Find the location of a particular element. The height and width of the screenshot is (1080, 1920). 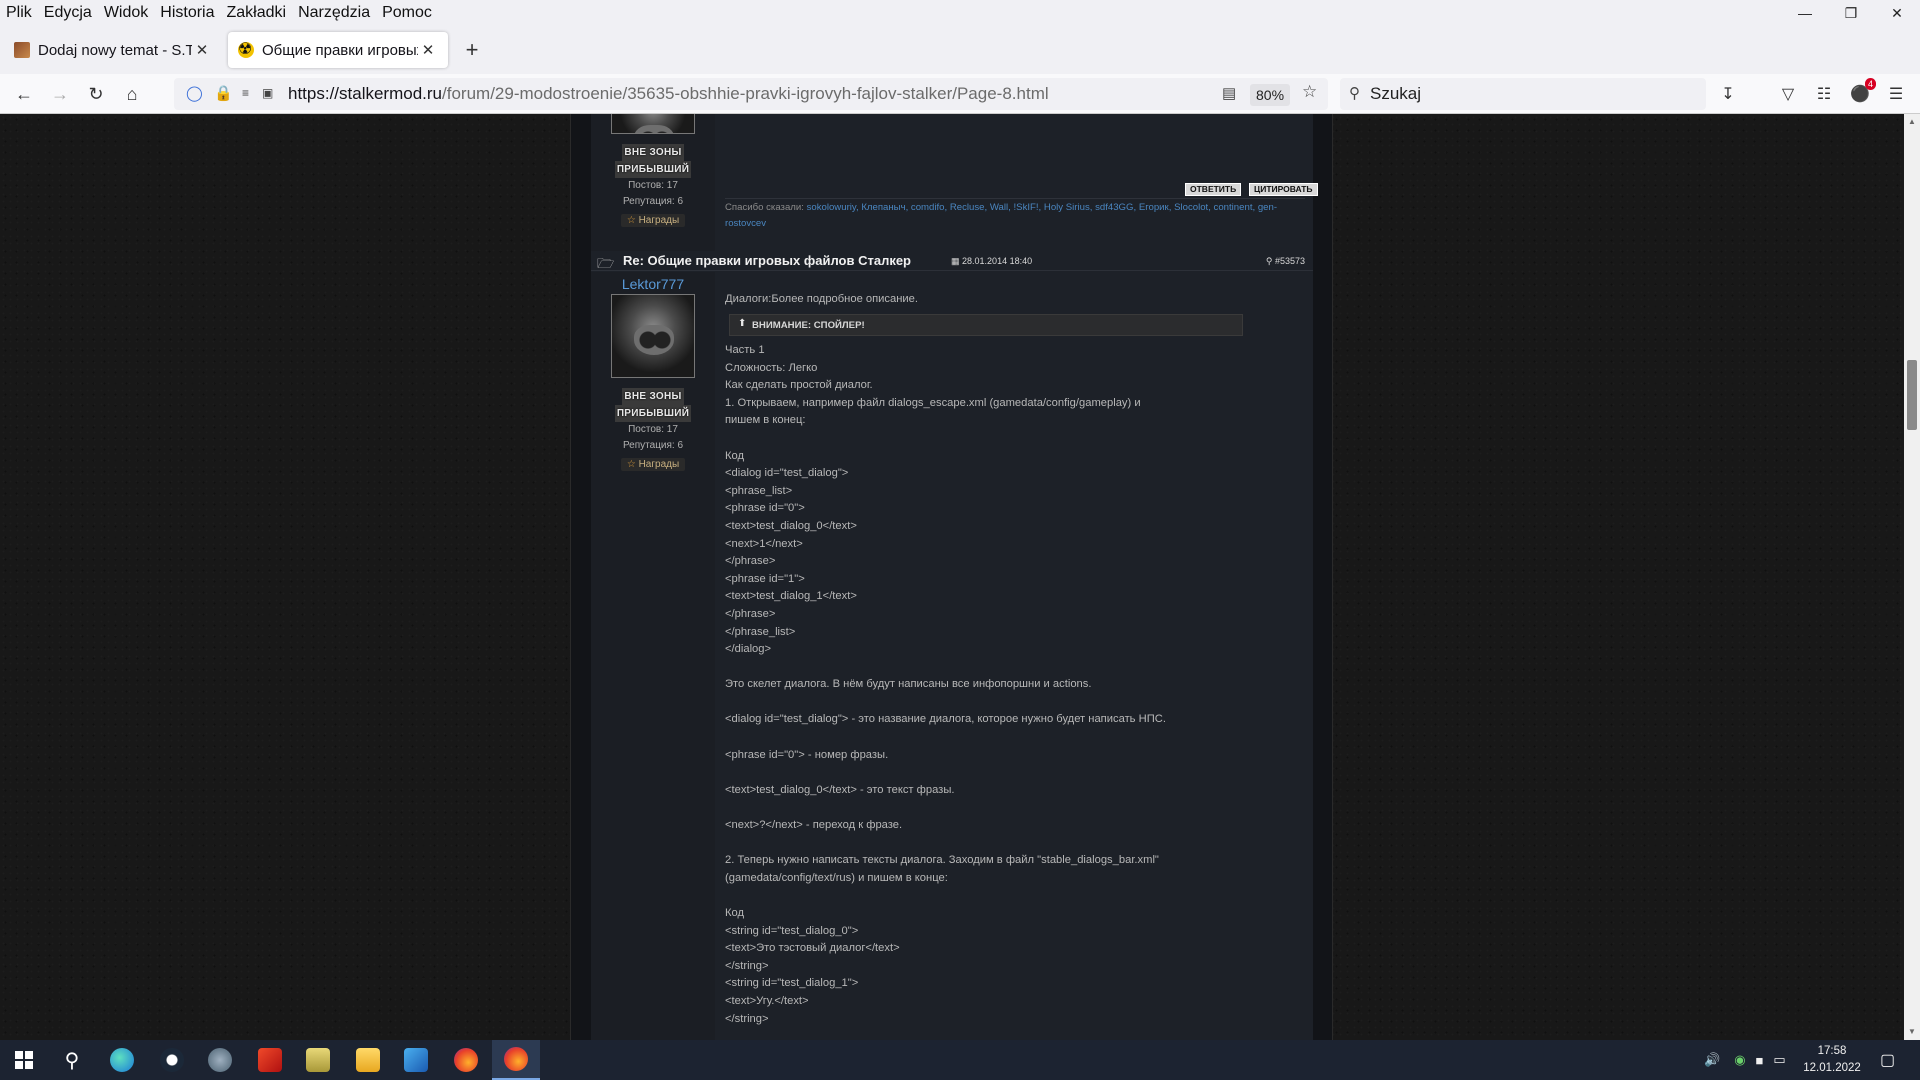

rank-label: ВНЕ ЗОНЫ ПРИБЫВШИЙ is located at coordinates (653, 405).